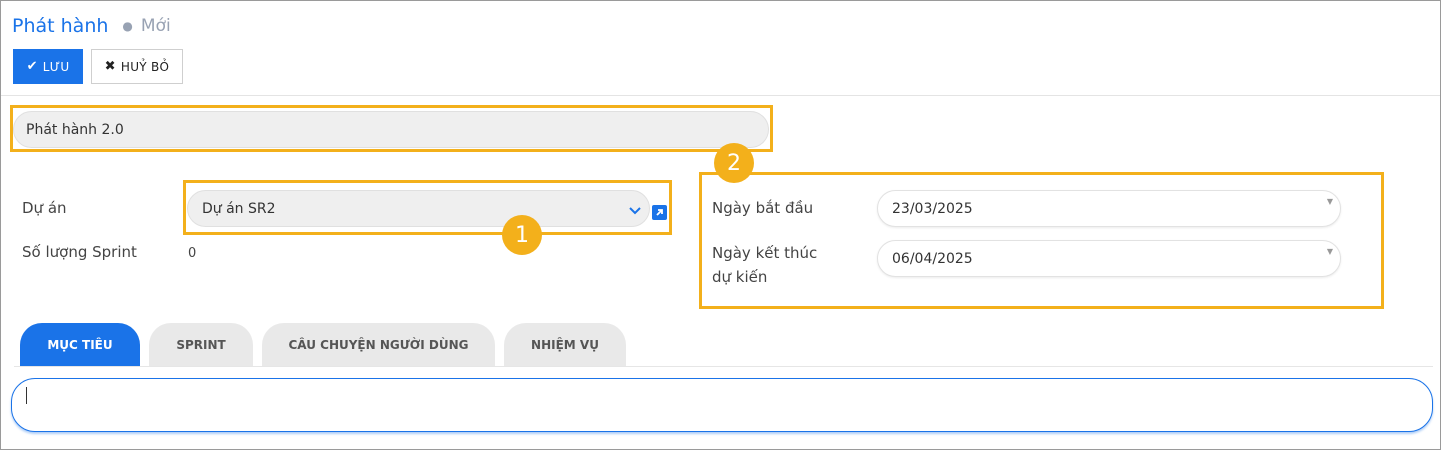 This screenshot has width=1441, height=450. I want to click on cancel-button: ✖ HUỶ BỎ, so click(137, 66).